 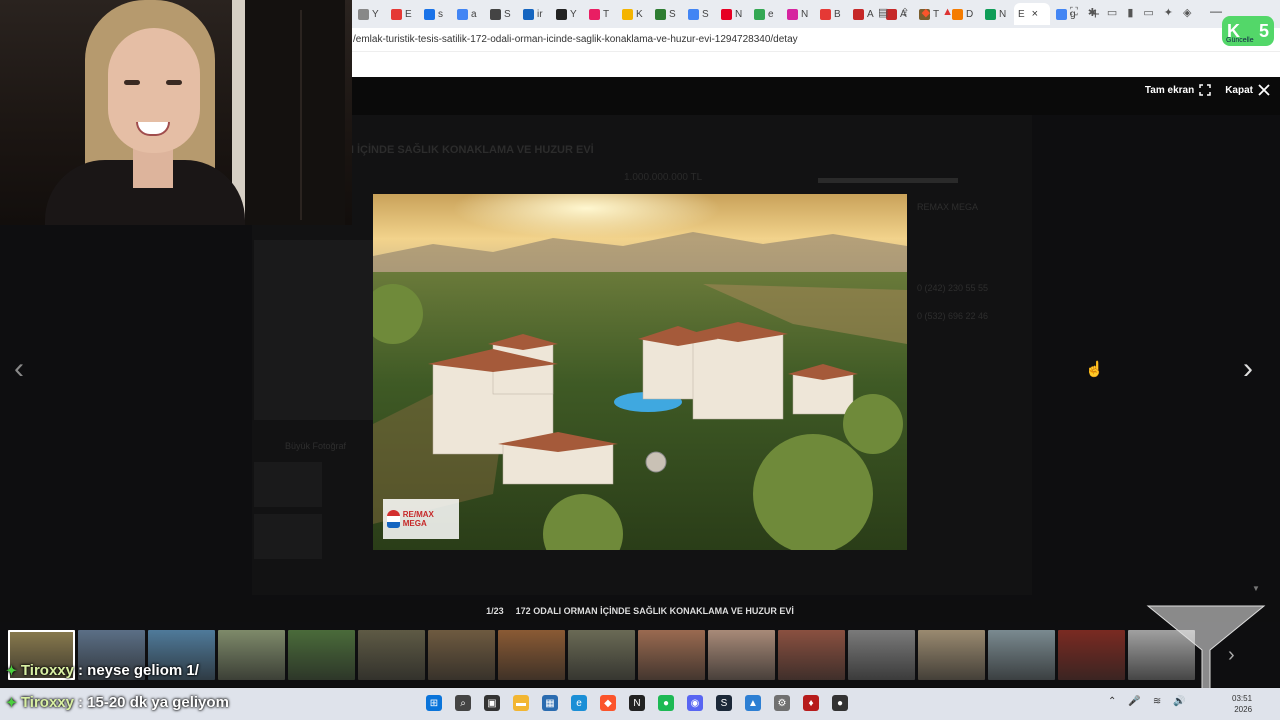 I want to click on browser-tab: s, so click(x=435, y=14).